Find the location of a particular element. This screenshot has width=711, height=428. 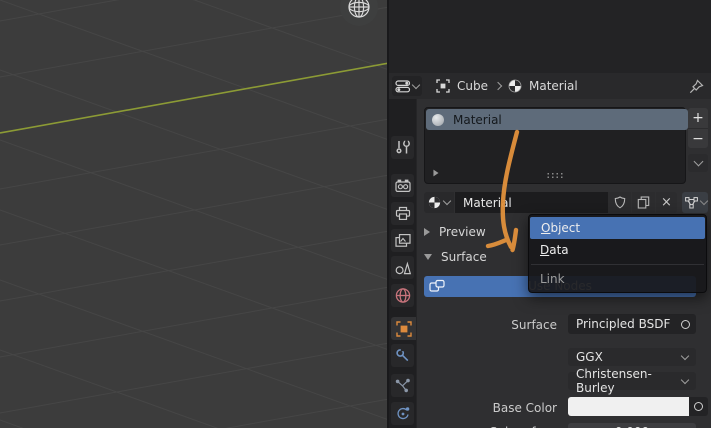

link-dropdown-button is located at coordinates (695, 202).